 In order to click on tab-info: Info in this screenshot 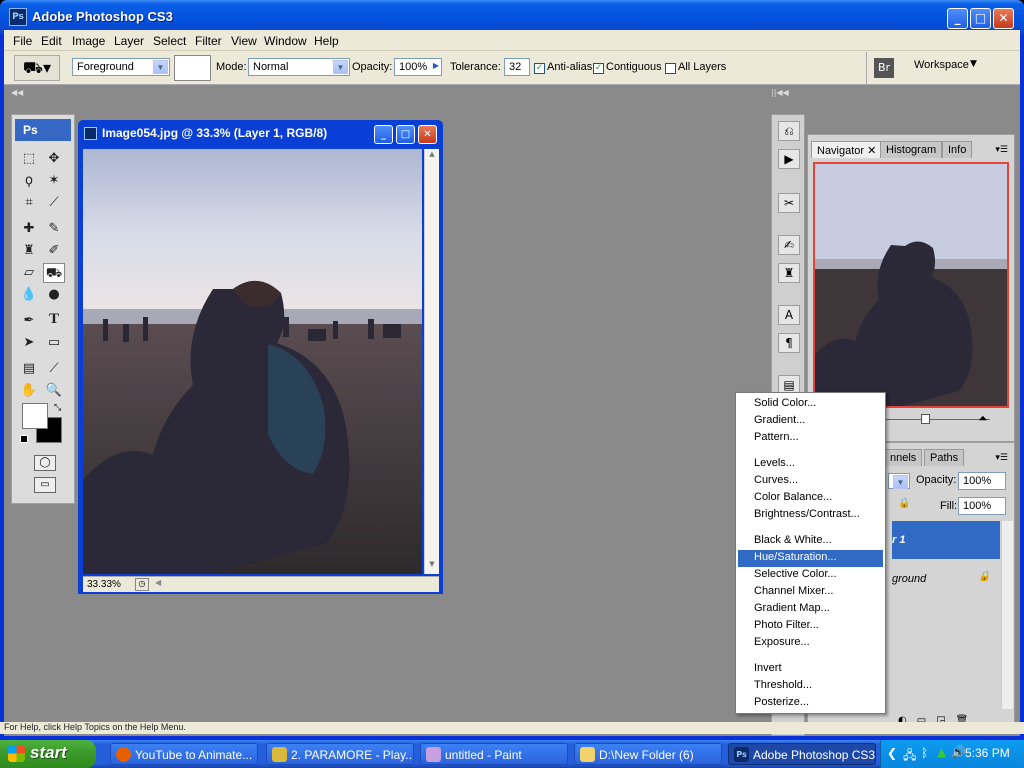, I will do `click(957, 149)`.